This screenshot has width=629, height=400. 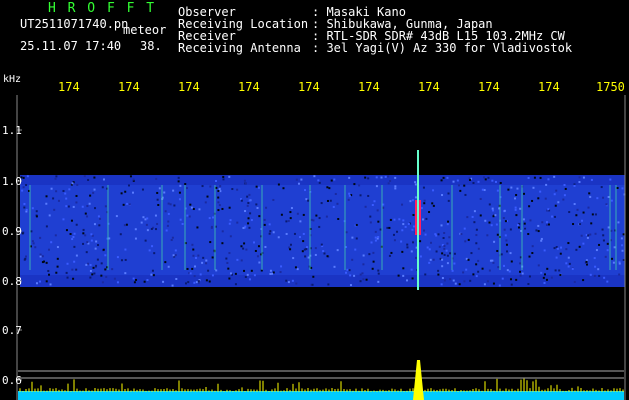 I want to click on y-tick-label: 0.9, so click(x=12, y=231).